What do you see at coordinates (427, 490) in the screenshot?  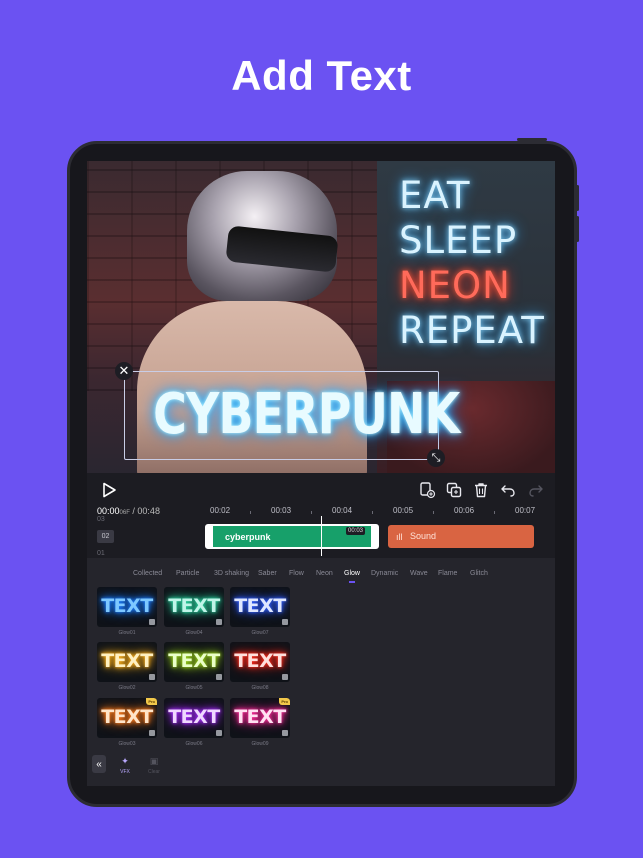 I see `add-clip-icon` at bounding box center [427, 490].